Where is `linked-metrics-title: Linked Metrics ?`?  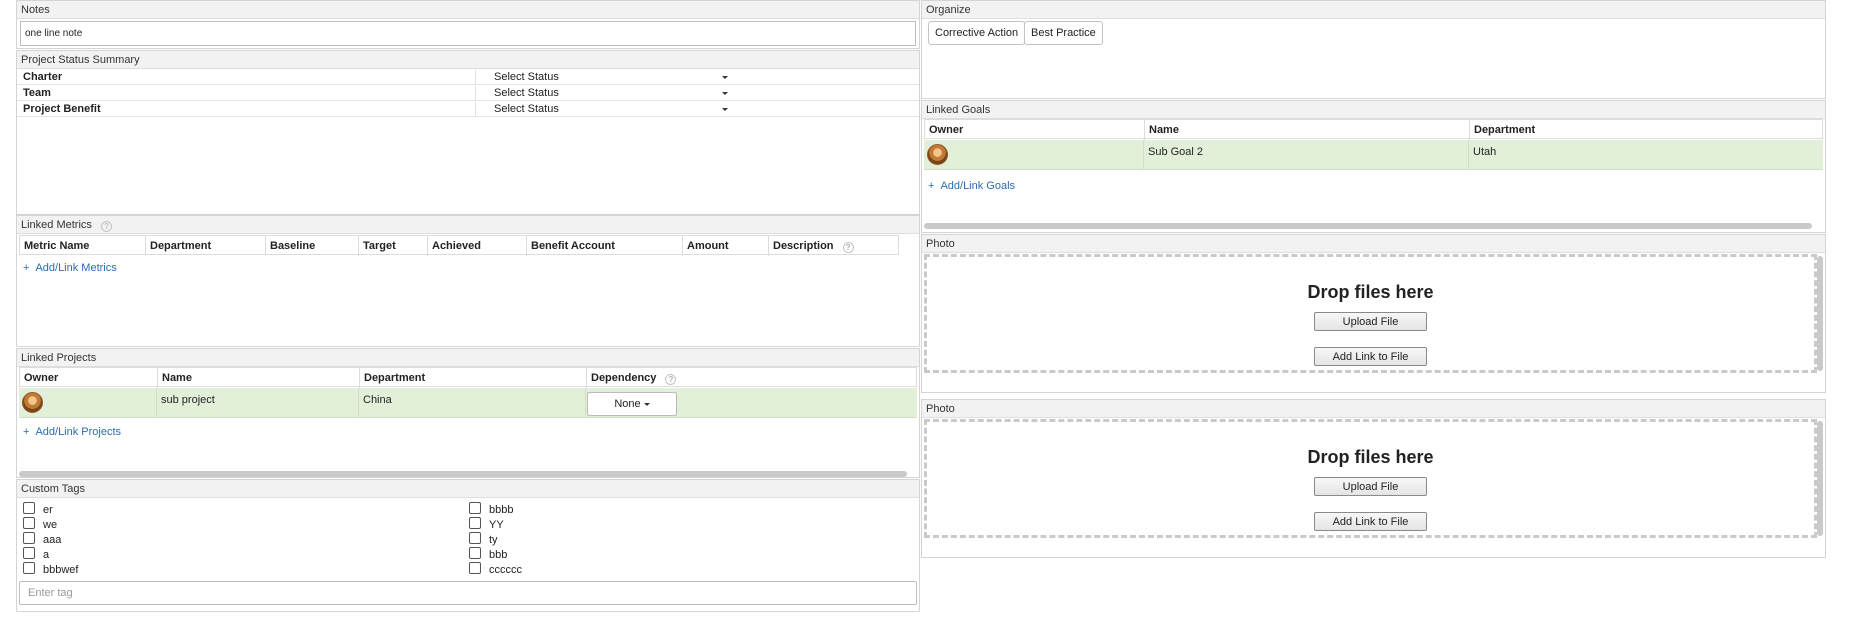
linked-metrics-title: Linked Metrics ? is located at coordinates (468, 225).